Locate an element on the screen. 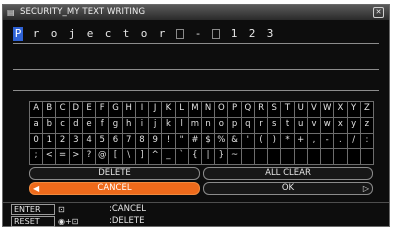 The height and width of the screenshot is (240, 394). keyboard-key: e is located at coordinates (89, 125).